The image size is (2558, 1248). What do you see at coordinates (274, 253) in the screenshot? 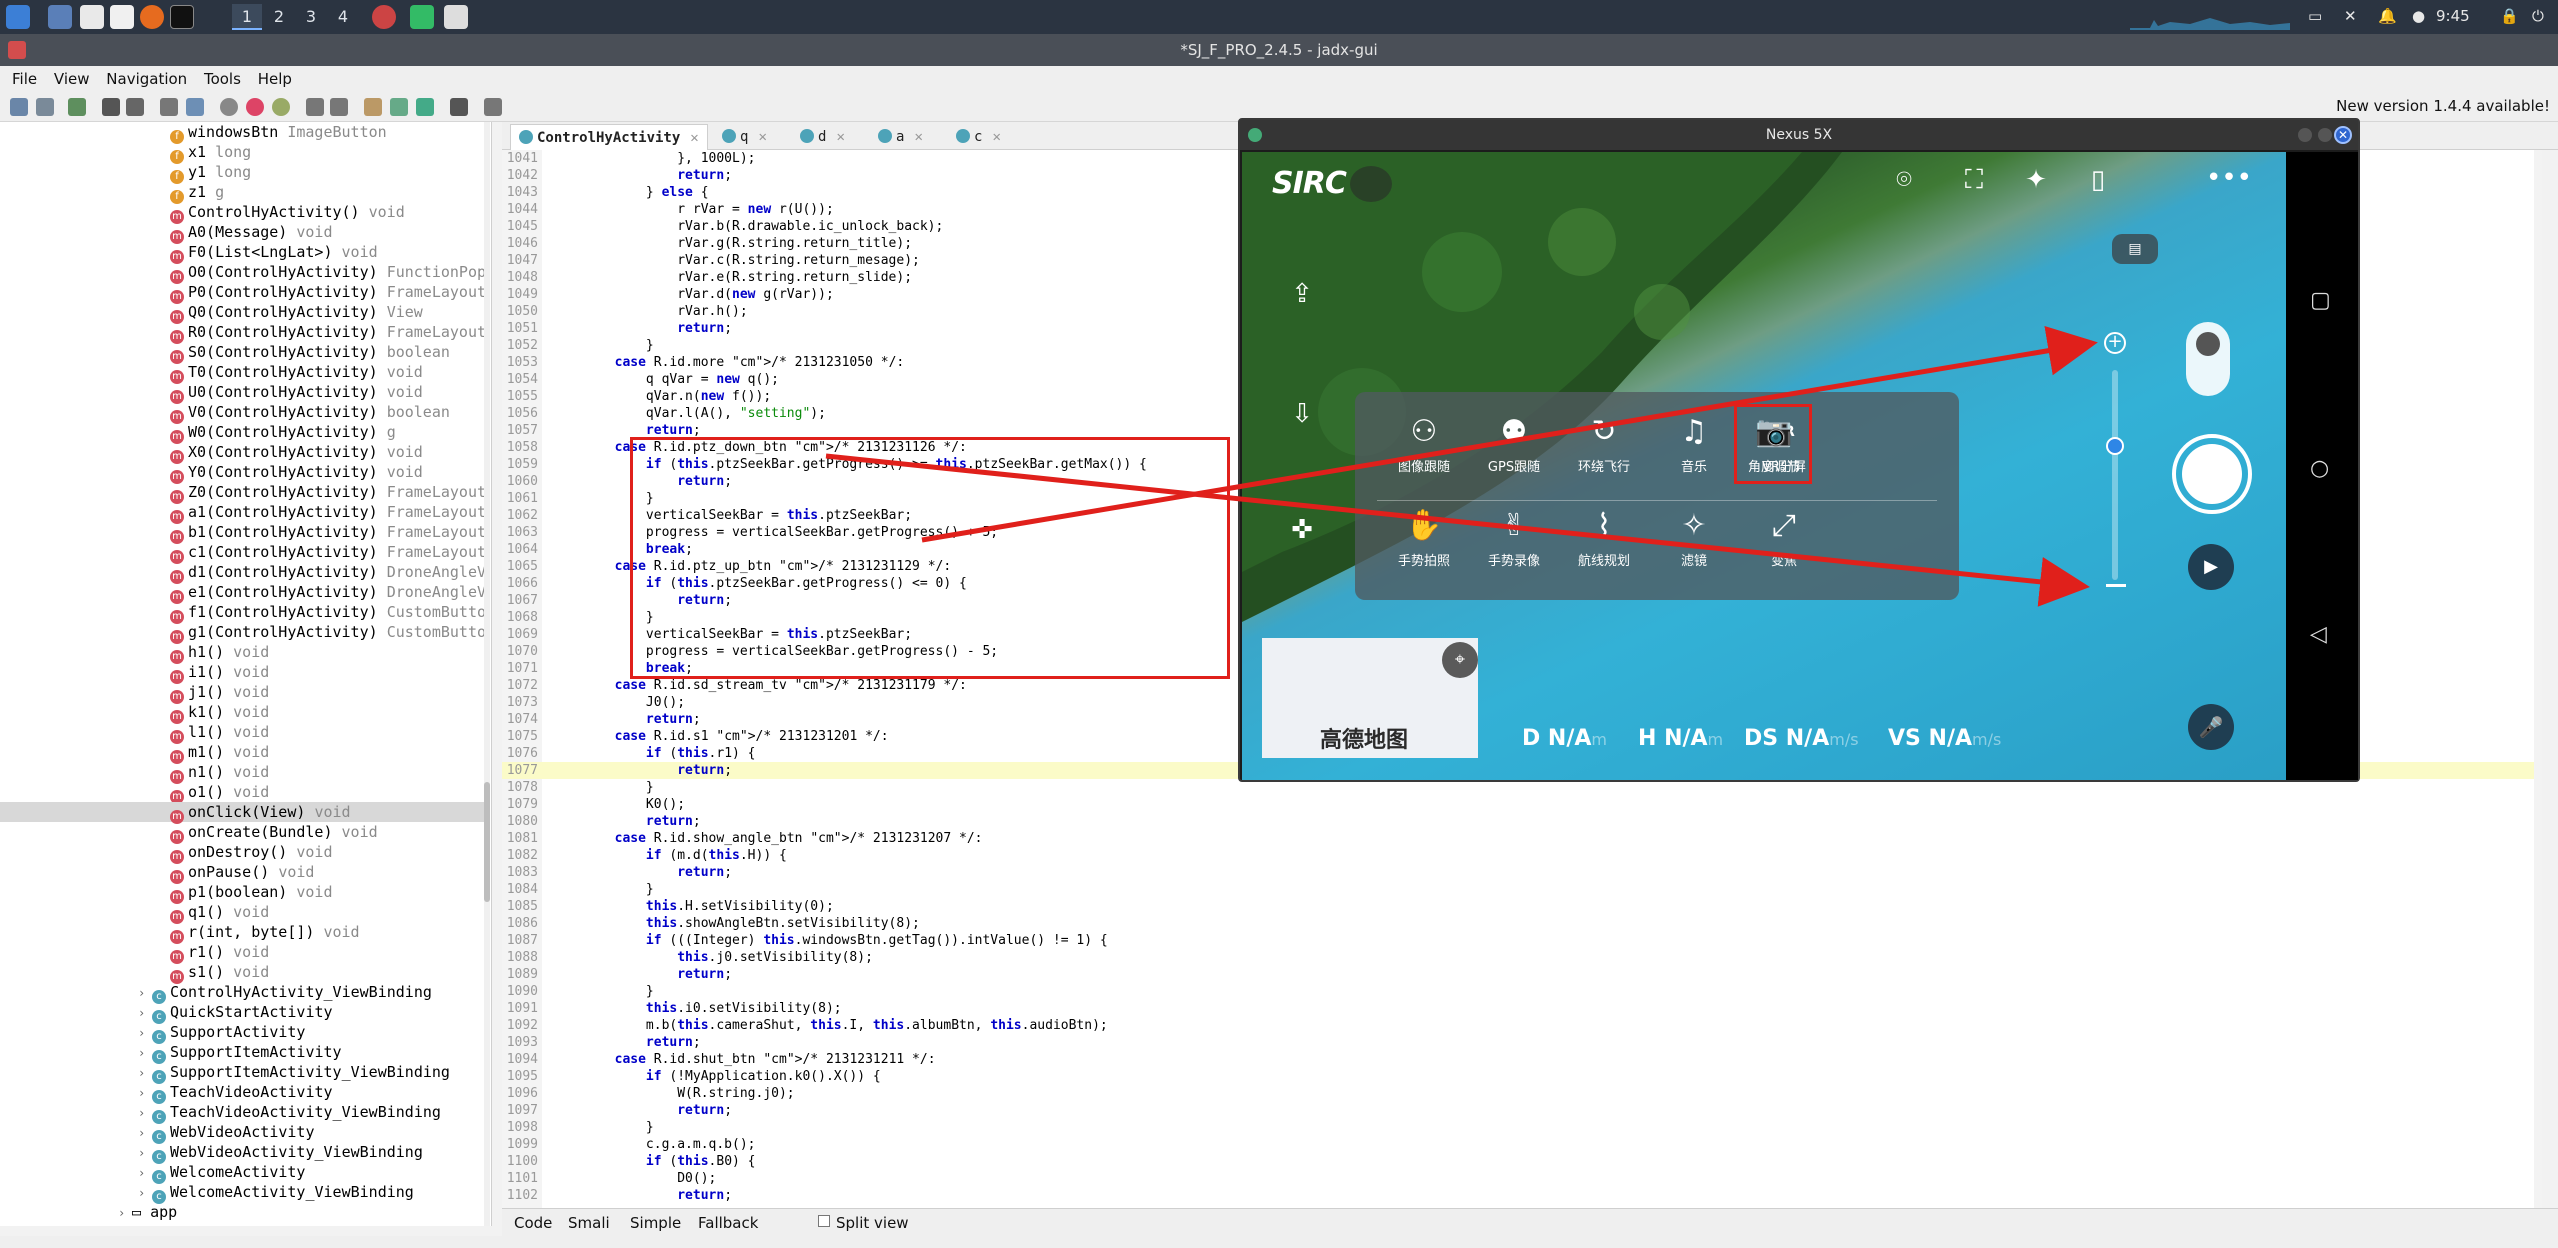
I see `tree-method: m F0(List<LngLat>) void` at bounding box center [274, 253].